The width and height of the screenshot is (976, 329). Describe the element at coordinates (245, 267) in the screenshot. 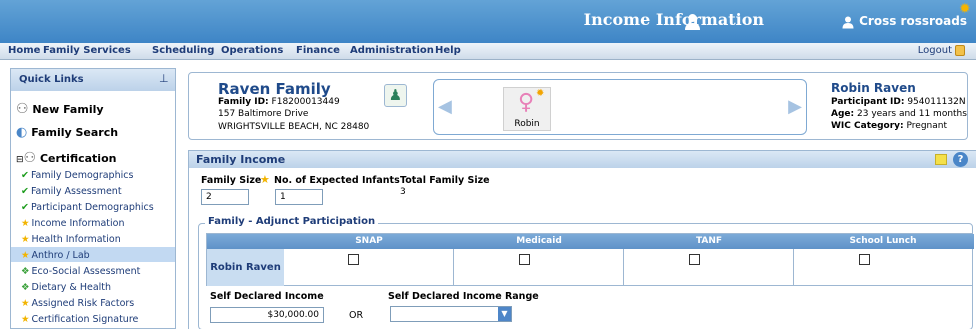

I see `row-participant-name: Robin Raven` at that location.